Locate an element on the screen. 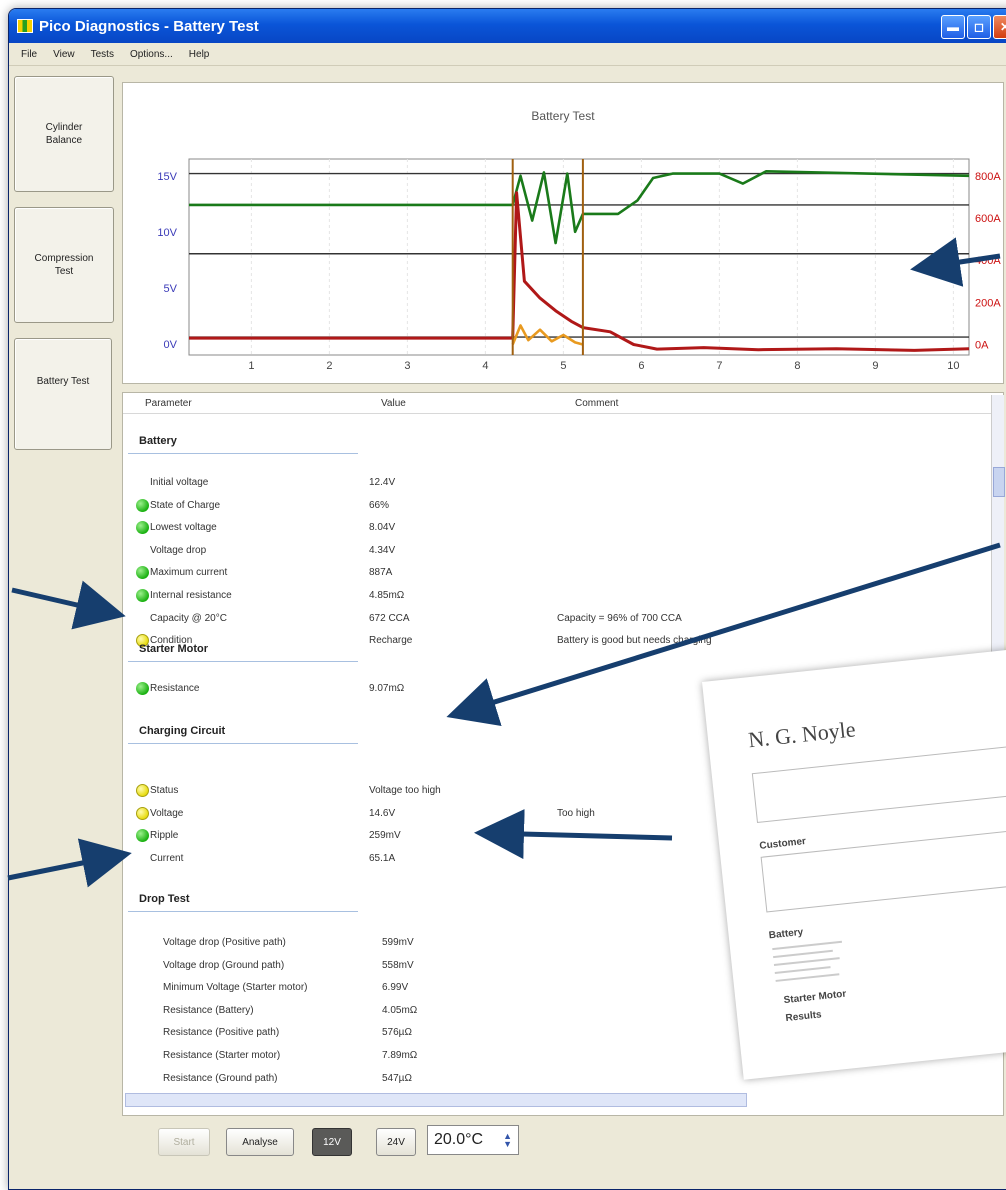 The image size is (1006, 1190). menu-file: File is located at coordinates (29, 54).